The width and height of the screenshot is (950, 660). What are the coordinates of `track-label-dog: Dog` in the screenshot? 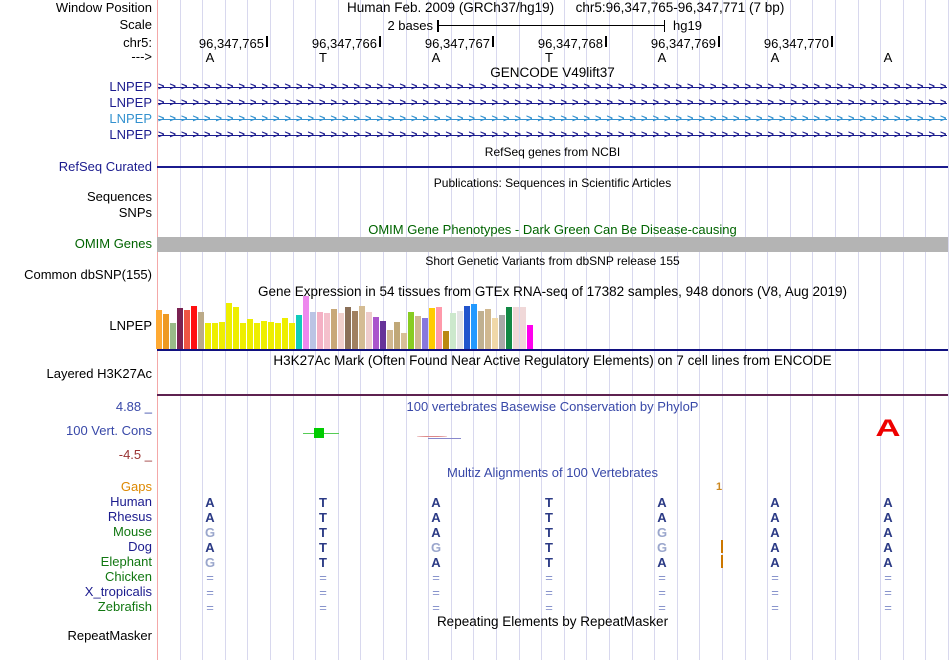 It's located at (76, 547).